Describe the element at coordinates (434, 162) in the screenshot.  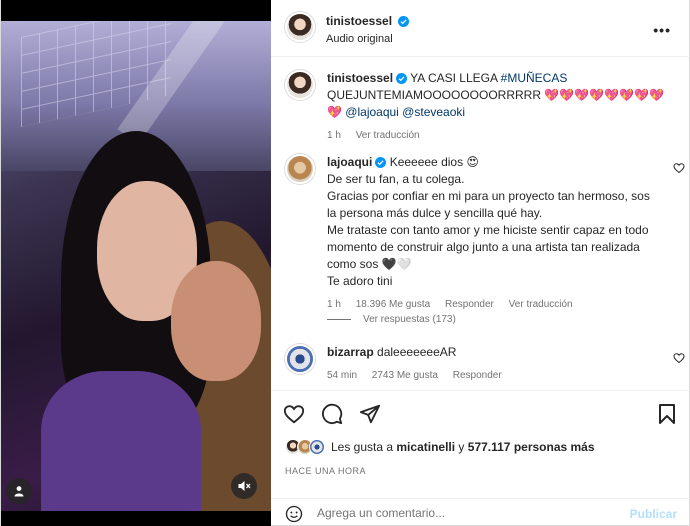
I see `comment-first-line: Keeeeee dios 😍` at that location.